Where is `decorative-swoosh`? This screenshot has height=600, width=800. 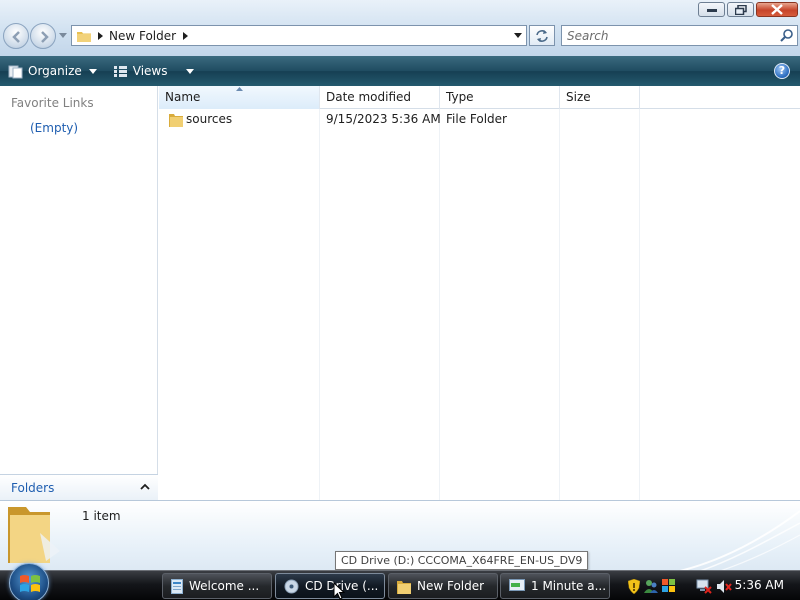 decorative-swoosh is located at coordinates (739, 540).